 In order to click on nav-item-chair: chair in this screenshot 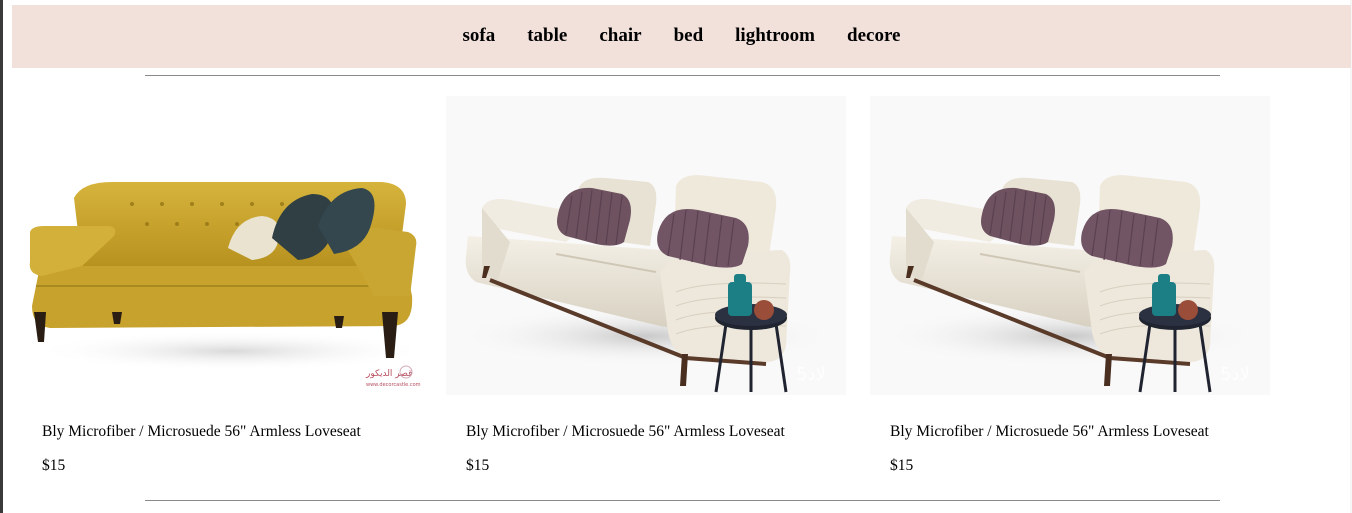, I will do `click(620, 36)`.